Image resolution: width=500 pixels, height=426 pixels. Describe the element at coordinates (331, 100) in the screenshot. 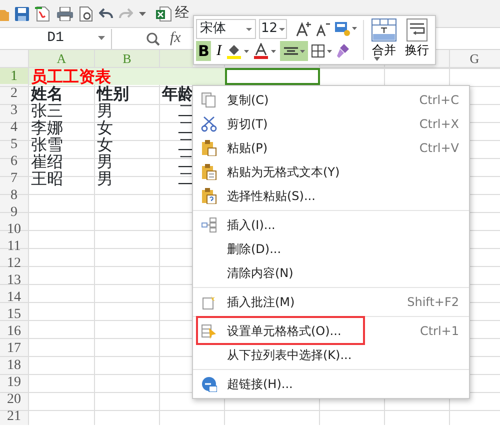

I see `menu-item: 复制(C) Ctrl+C` at that location.